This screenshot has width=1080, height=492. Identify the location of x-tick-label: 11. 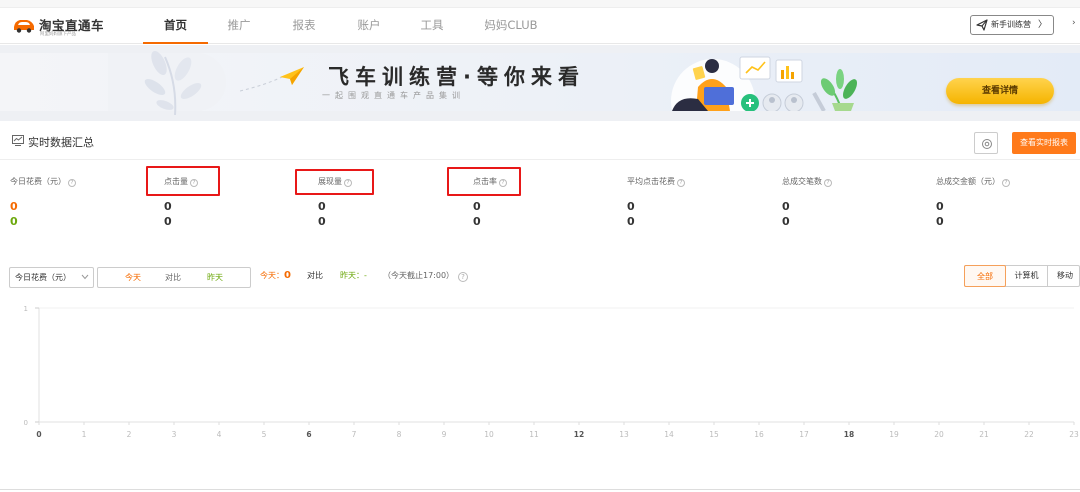
(534, 434).